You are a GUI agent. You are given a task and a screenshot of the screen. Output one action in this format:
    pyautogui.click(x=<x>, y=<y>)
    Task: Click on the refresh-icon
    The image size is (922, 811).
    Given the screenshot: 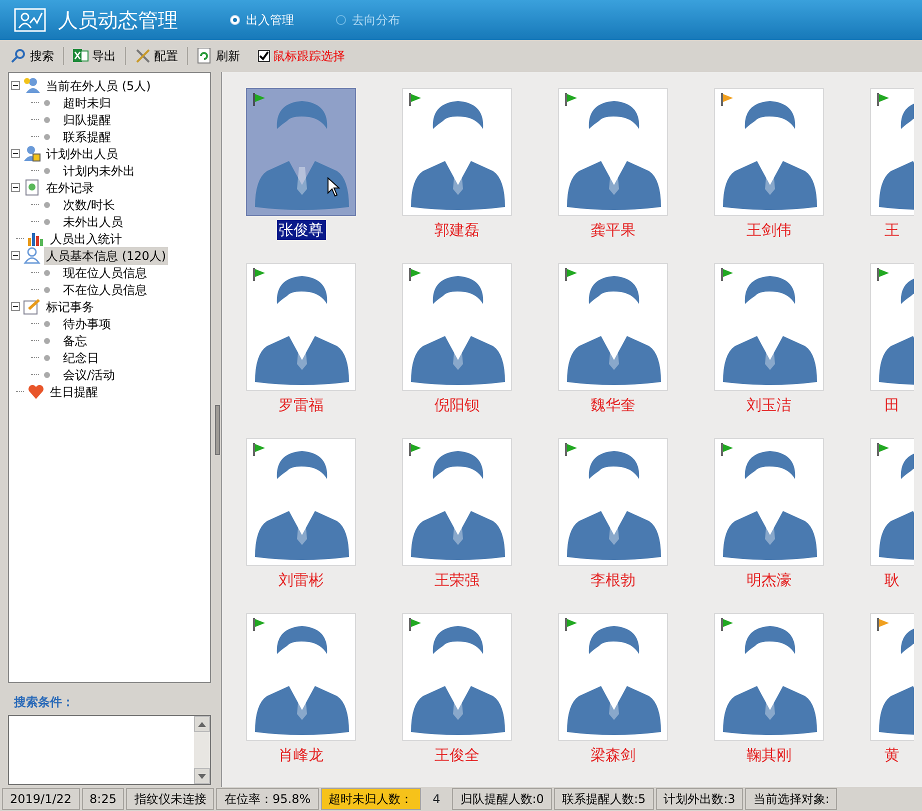 What is the action you would take?
    pyautogui.click(x=205, y=56)
    